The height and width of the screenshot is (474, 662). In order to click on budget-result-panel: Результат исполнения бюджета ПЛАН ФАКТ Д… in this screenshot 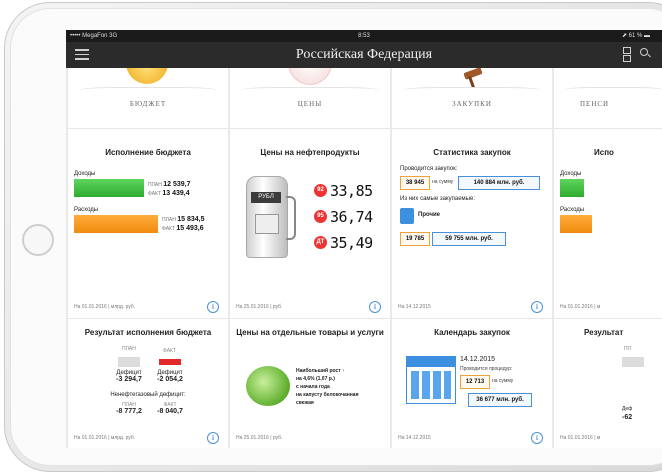, I will do `click(148, 383)`.